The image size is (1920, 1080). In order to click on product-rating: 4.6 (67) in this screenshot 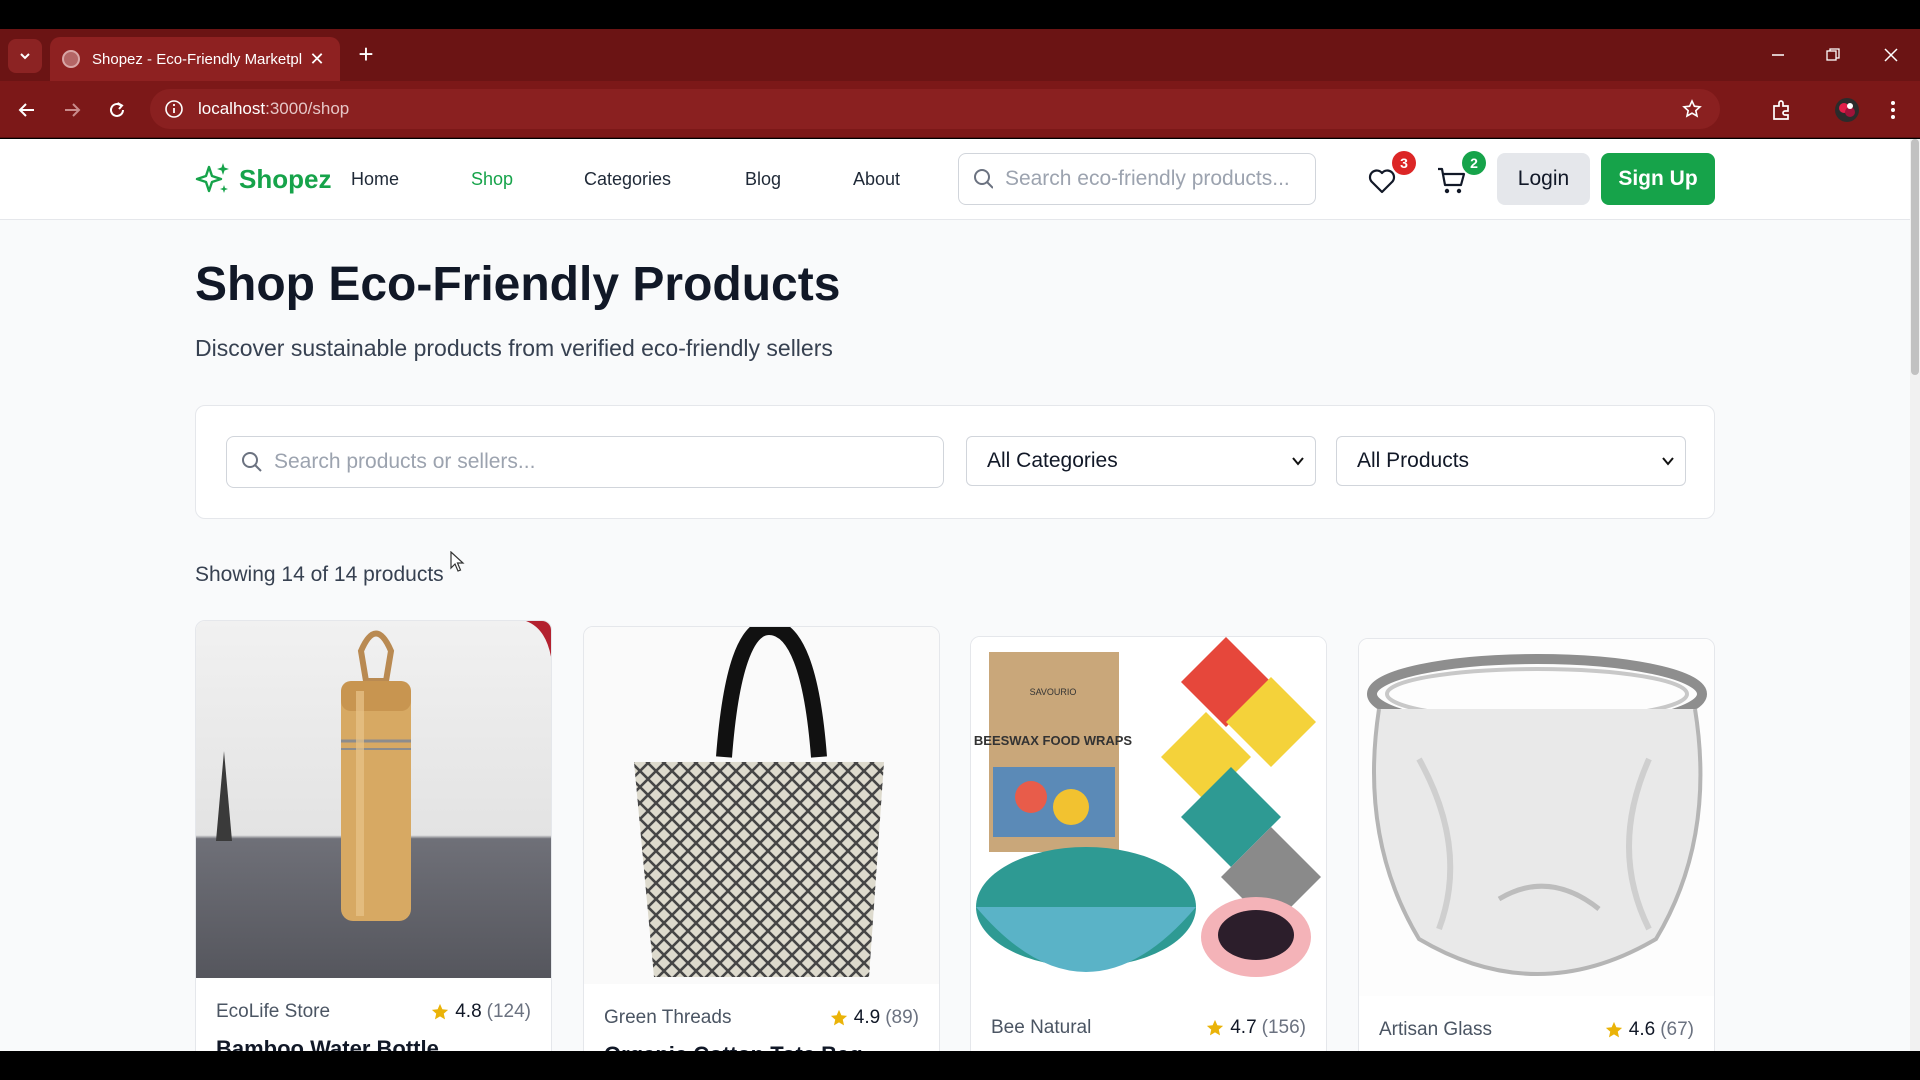, I will do `click(1649, 1030)`.